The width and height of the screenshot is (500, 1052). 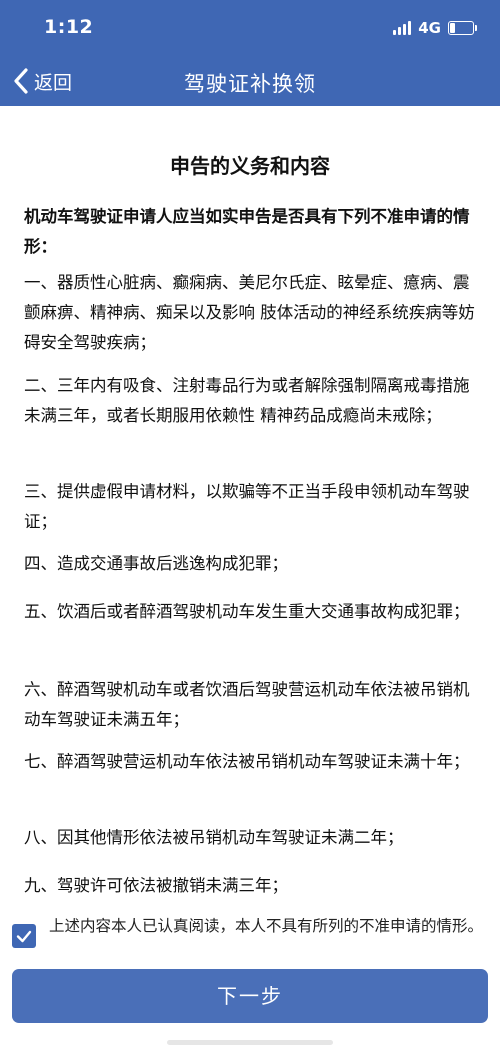 I want to click on intro-text: 机动车驾驶证申请人应当如实申告是否具有下列不准申请的情形：, so click(x=247, y=231).